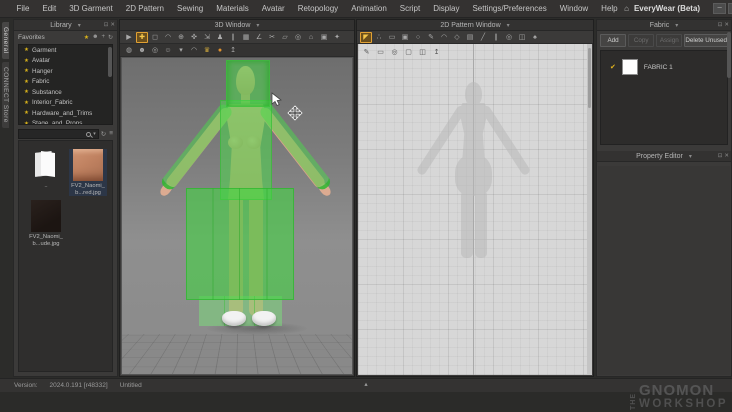 This screenshot has width=732, height=412. Describe the element at coordinates (457, 37) in the screenshot. I see `dart-icon: ◇` at that location.